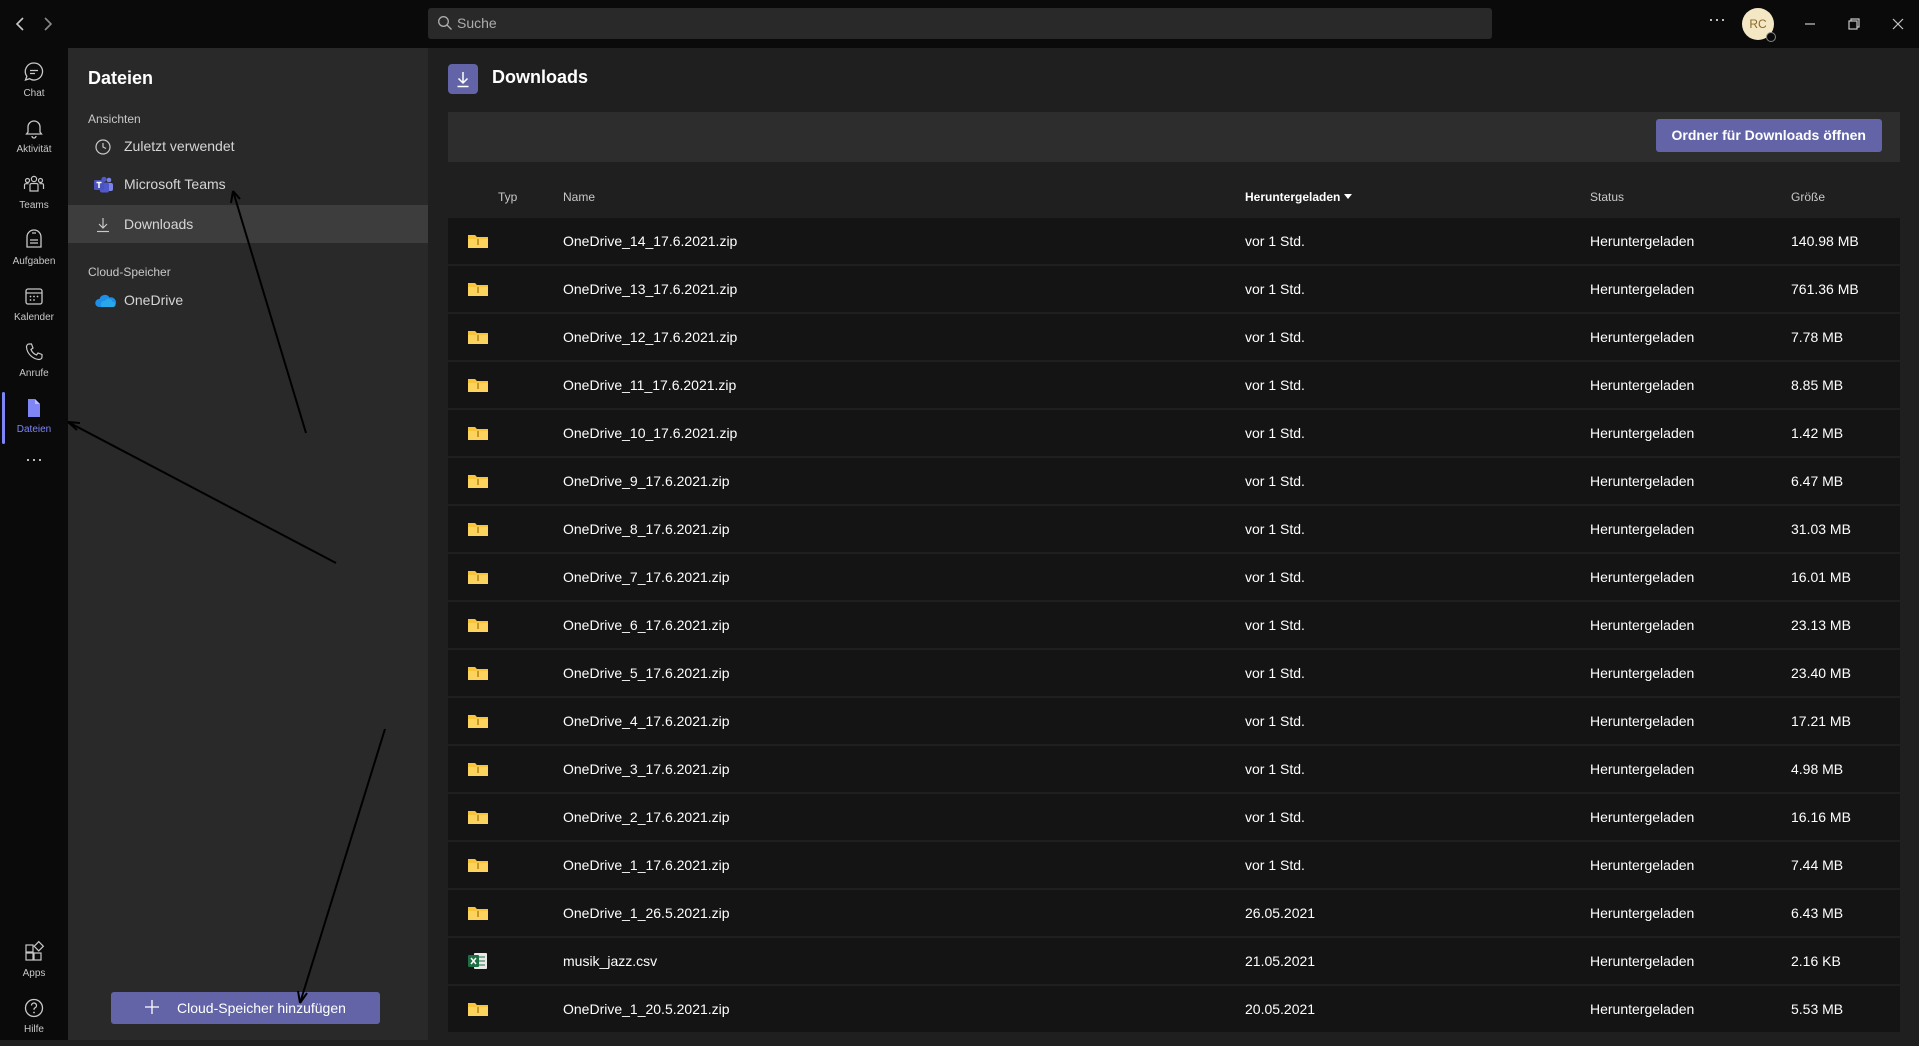  I want to click on appbar-label: Teams, so click(34, 205).